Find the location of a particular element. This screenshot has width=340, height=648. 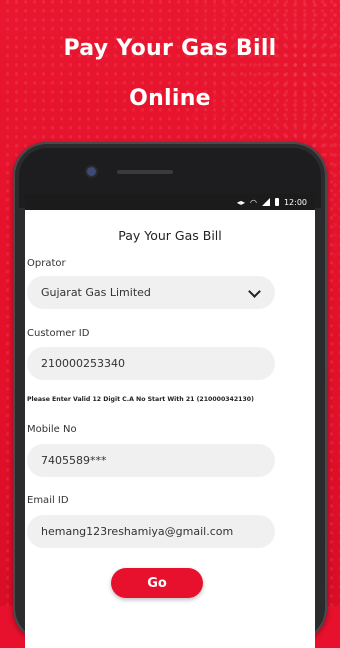

mobile-field: 7405589*** is located at coordinates (151, 460).